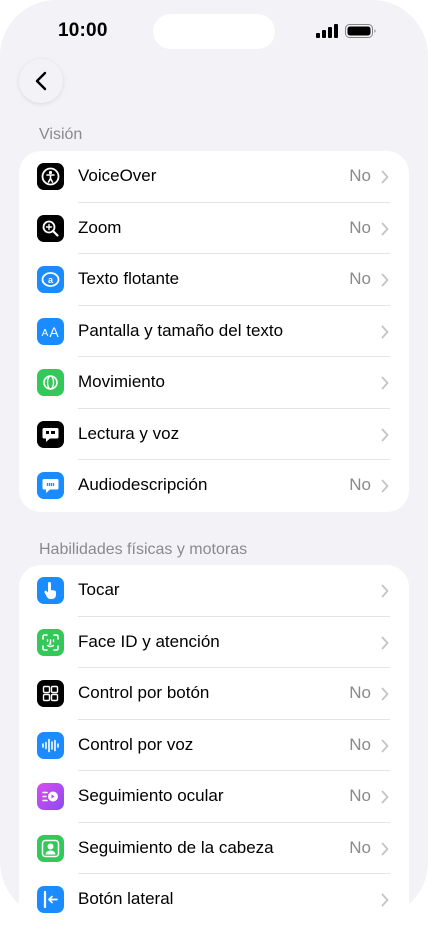  I want to click on section-header-physical-motor: Habilidades físicas y motoras, so click(143, 549).